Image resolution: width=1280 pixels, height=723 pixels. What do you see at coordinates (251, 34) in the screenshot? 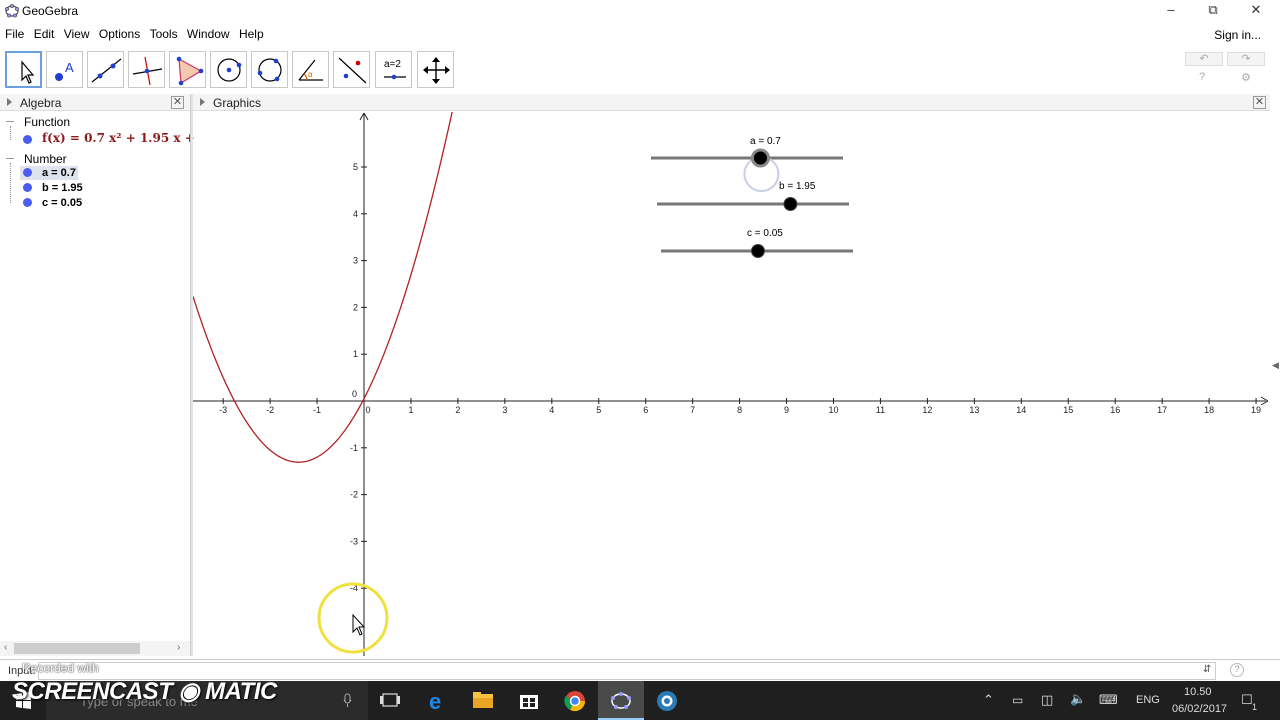
I see `menu-help: Help` at bounding box center [251, 34].